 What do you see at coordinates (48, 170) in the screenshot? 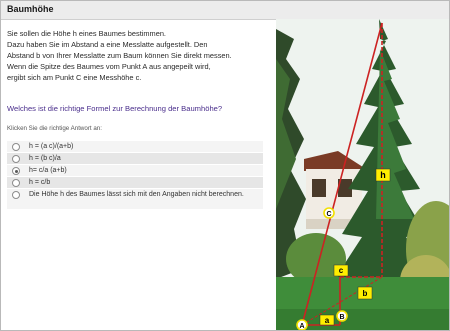
I see `answer-option-label: h= c/a (a+b)` at bounding box center [48, 170].